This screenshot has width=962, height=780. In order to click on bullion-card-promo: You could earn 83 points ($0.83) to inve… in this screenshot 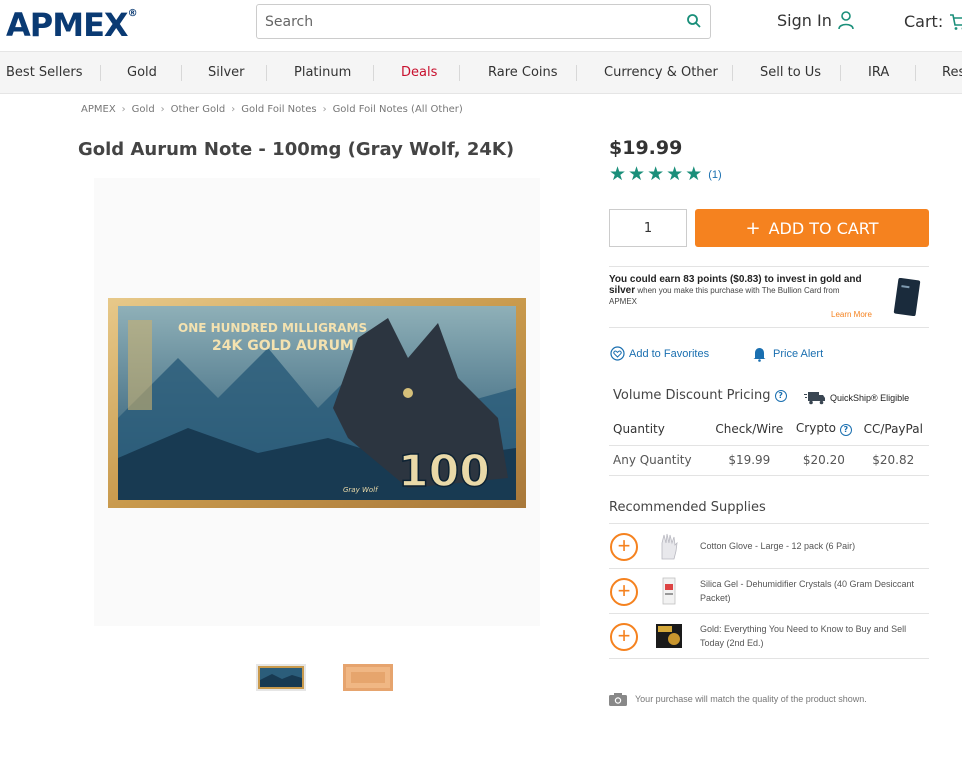, I will do `click(769, 297)`.